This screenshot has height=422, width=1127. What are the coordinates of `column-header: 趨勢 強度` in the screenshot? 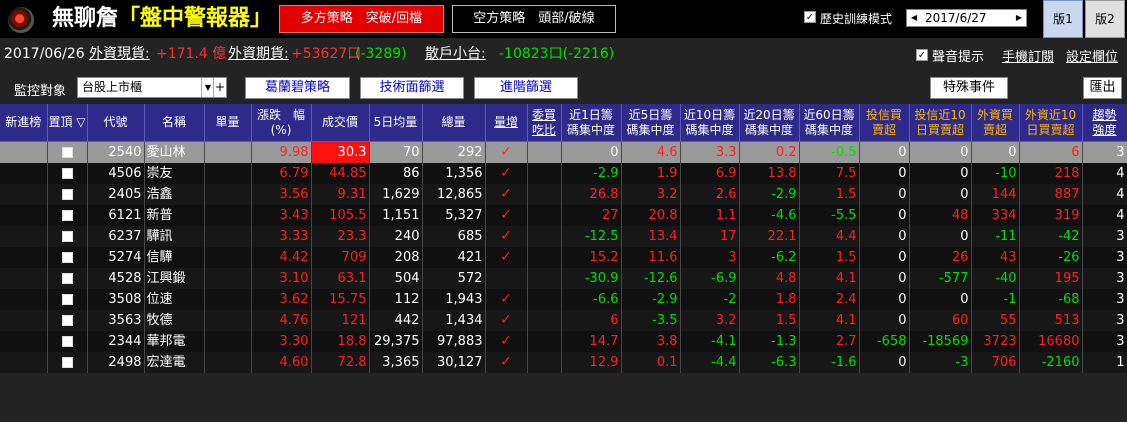 It's located at (1104, 123).